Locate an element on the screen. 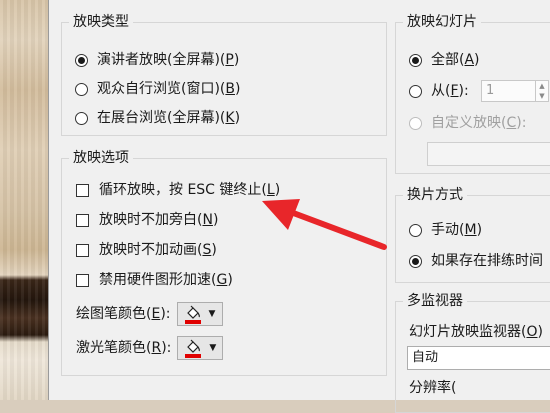 This screenshot has width=550, height=413. radio-manual: 手动(M) is located at coordinates (445, 230).